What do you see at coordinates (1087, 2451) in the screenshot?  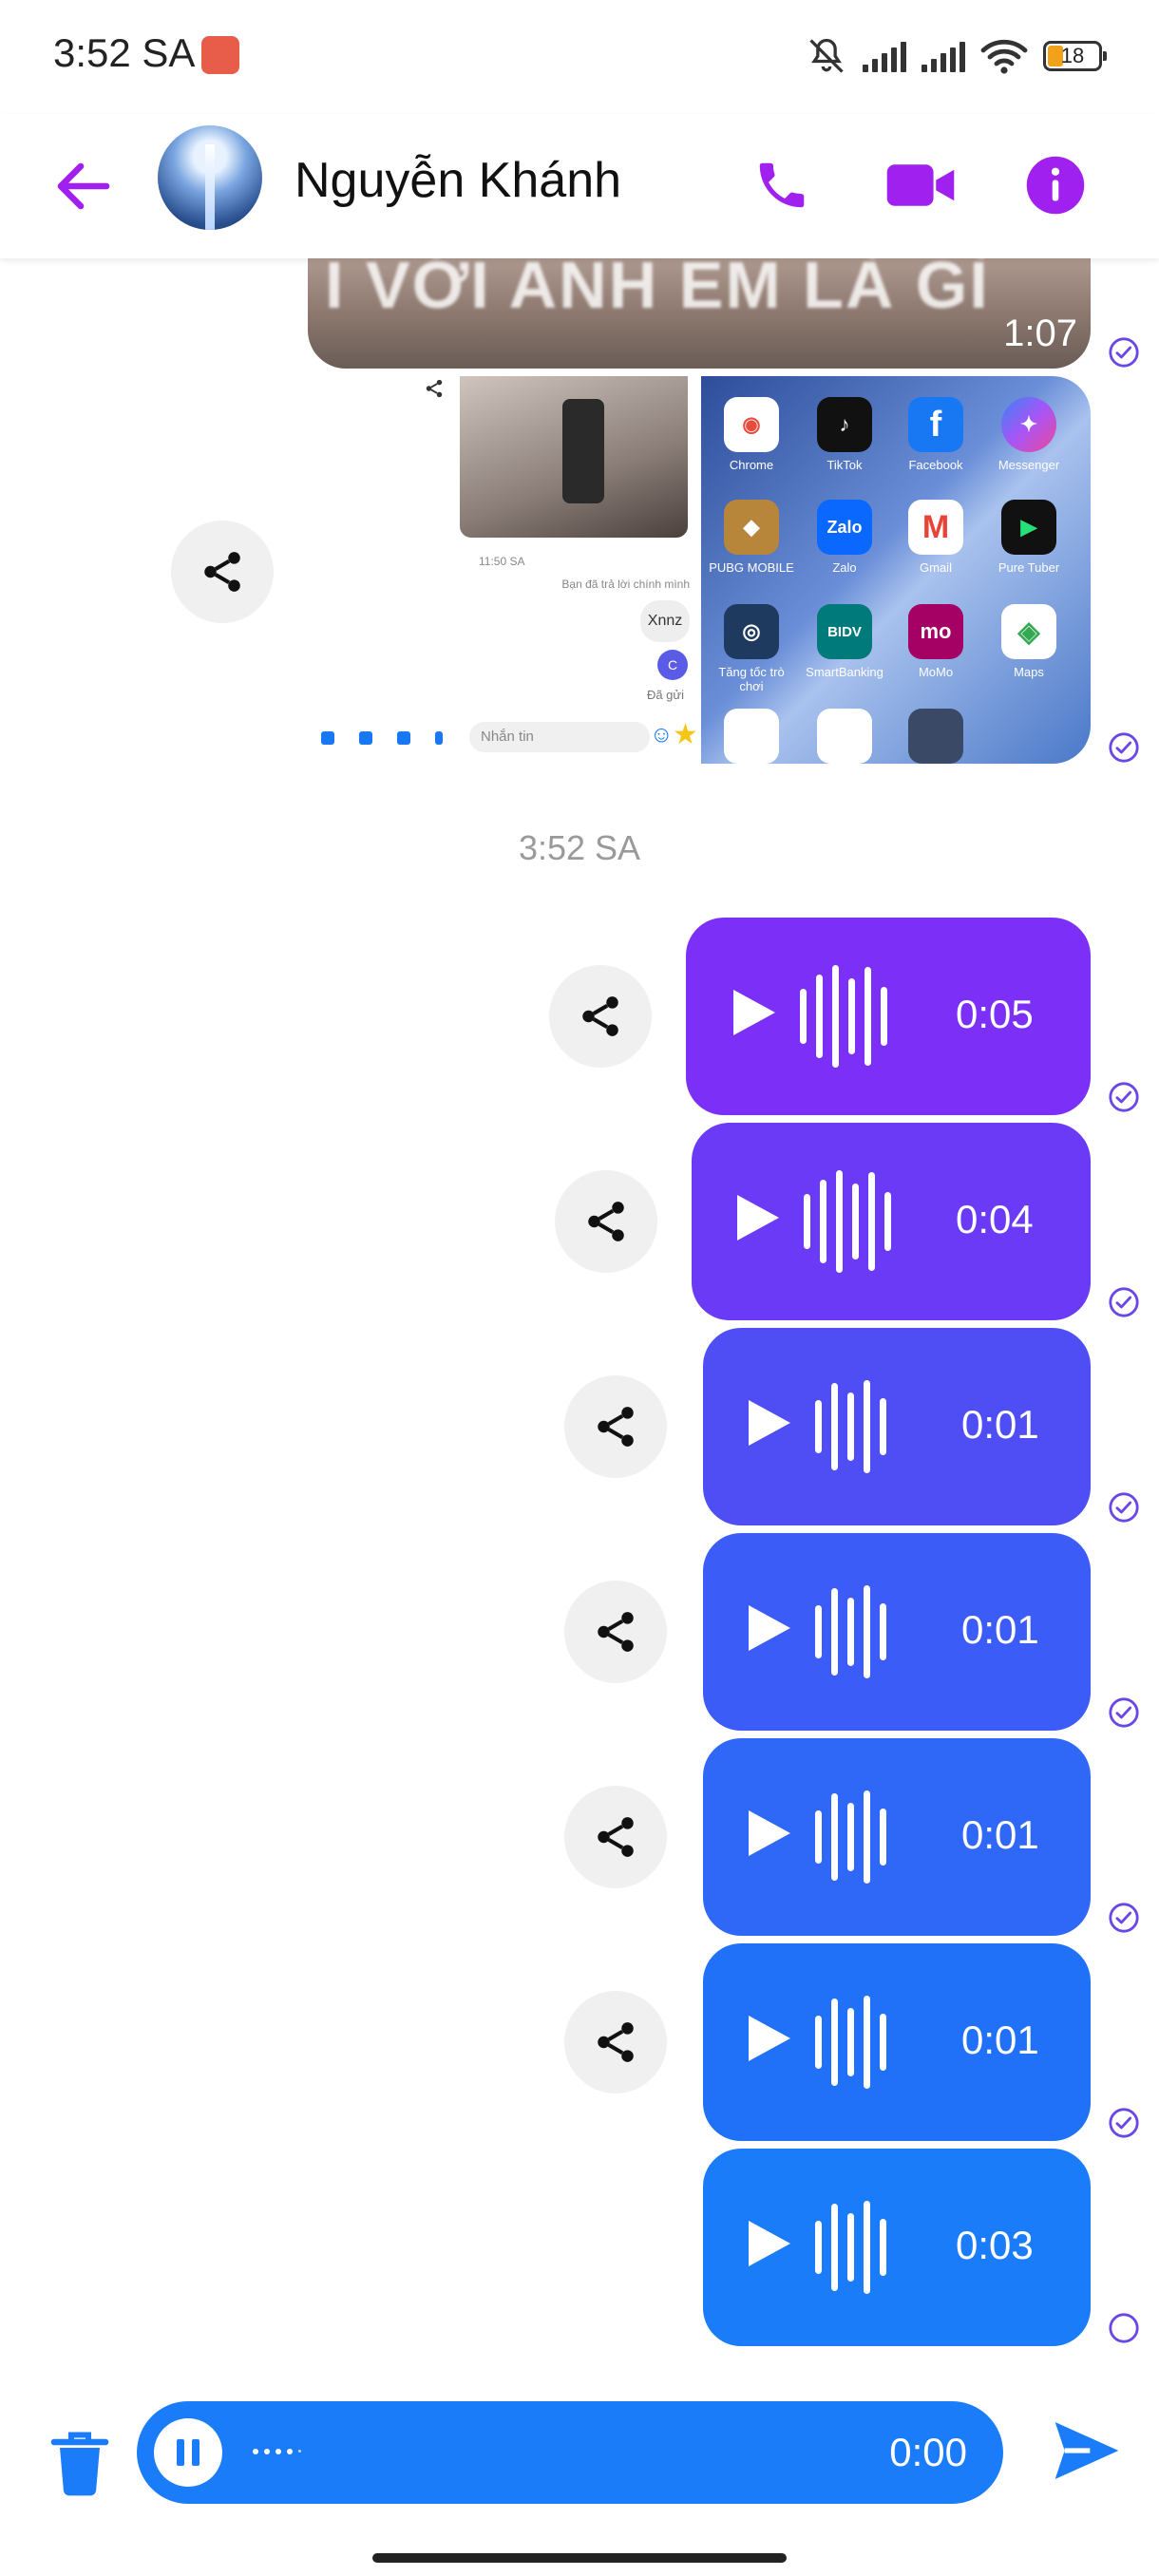 I see `send-icon` at bounding box center [1087, 2451].